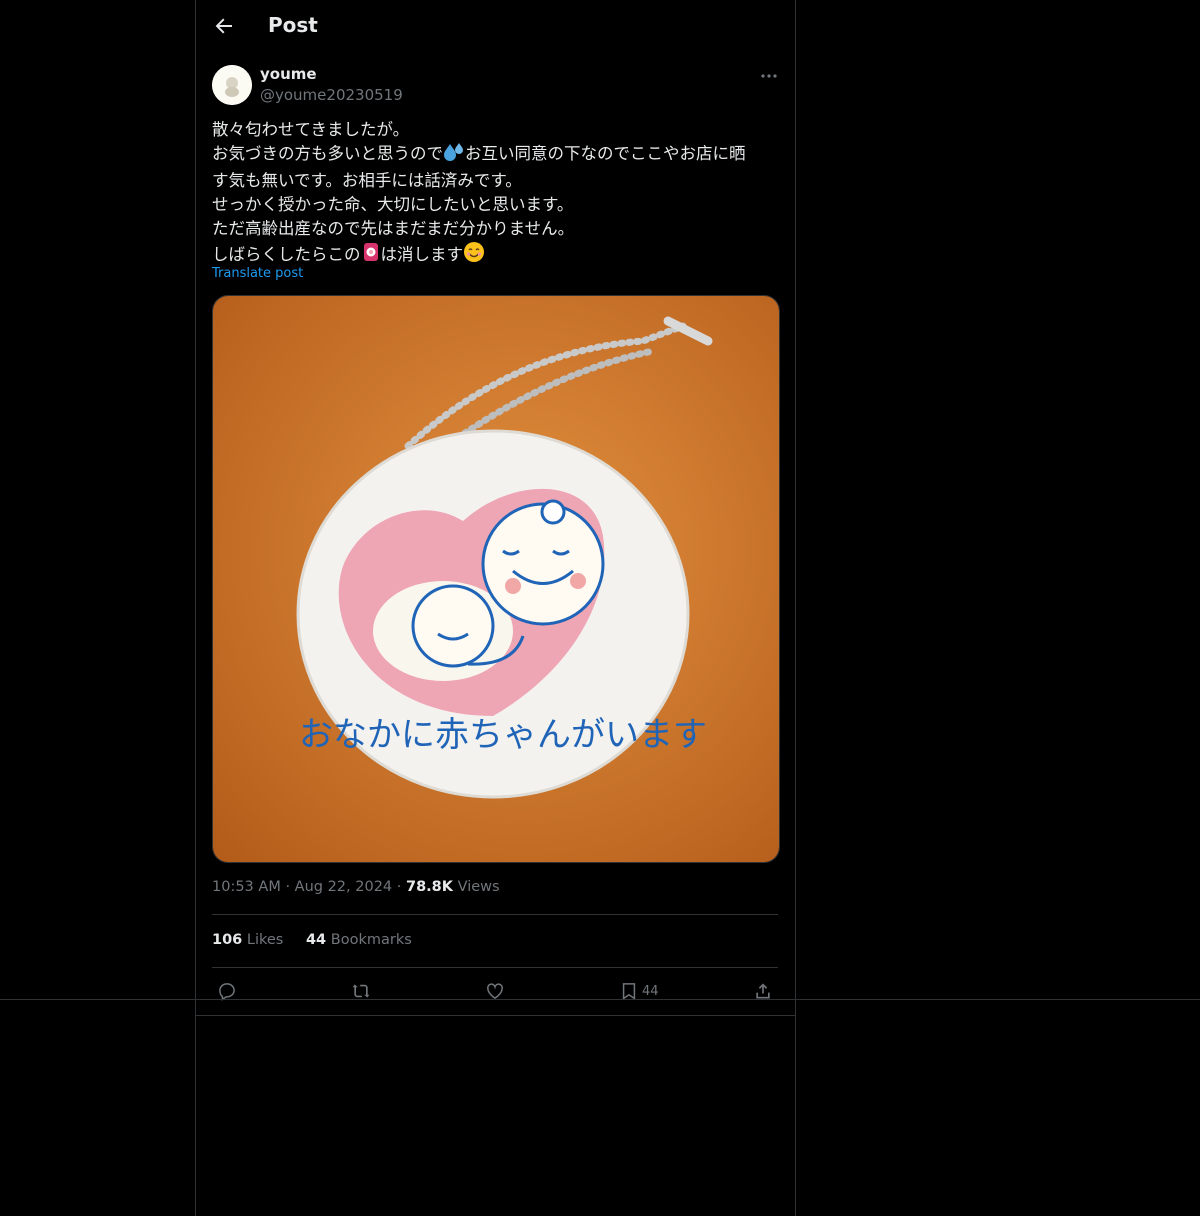 This screenshot has width=1200, height=1216. I want to click on bookmark-icon, so click(629, 991).